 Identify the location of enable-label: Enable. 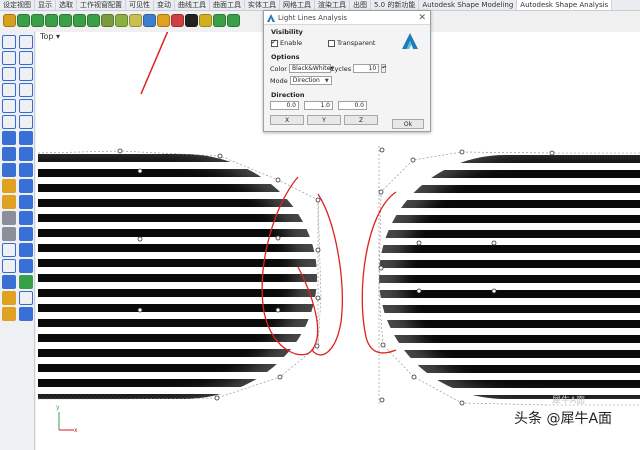
(291, 43).